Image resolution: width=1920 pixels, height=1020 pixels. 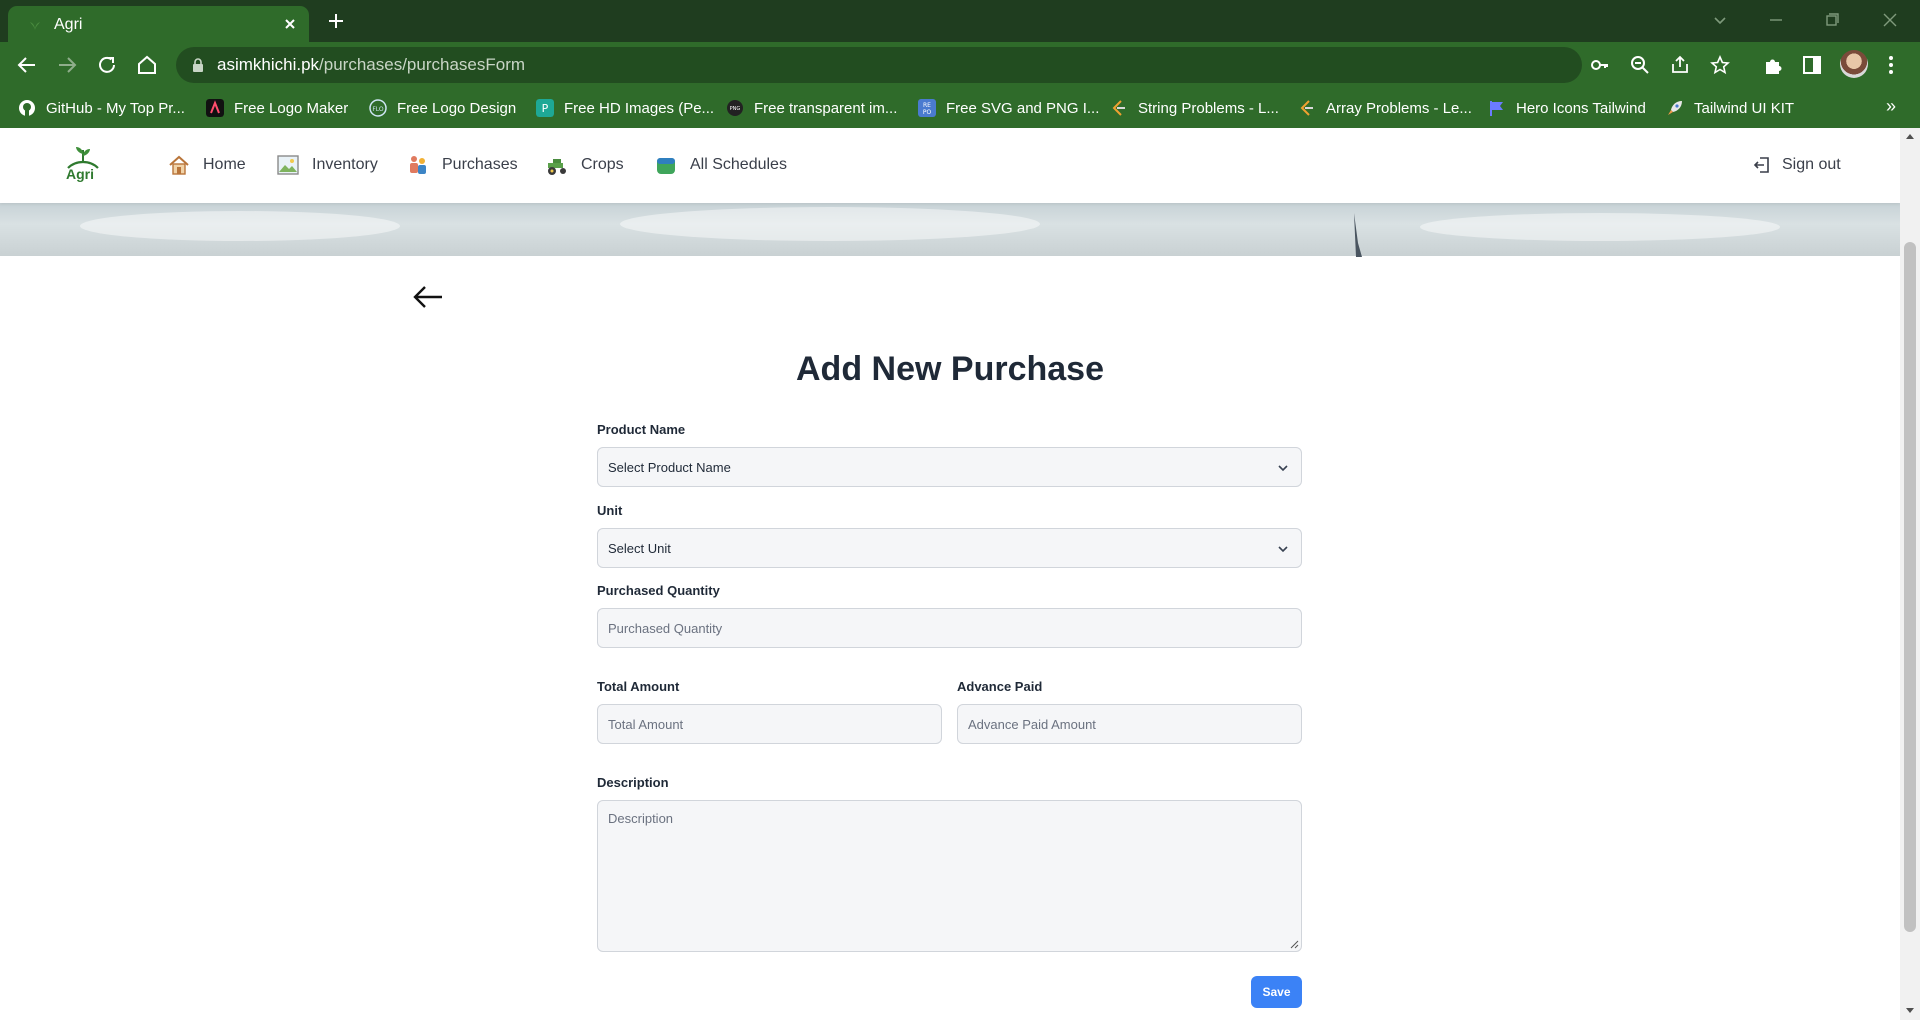 I want to click on url-path: /purchases/purchasesForm, so click(x=422, y=64).